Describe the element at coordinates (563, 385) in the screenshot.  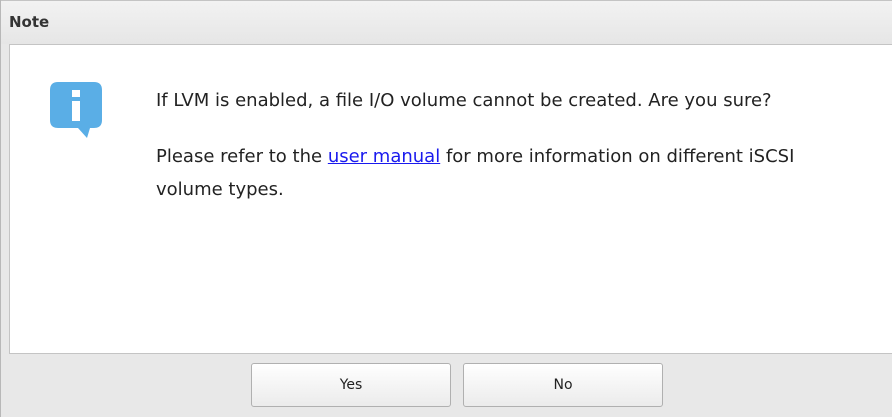
I see `no-button: No` at that location.